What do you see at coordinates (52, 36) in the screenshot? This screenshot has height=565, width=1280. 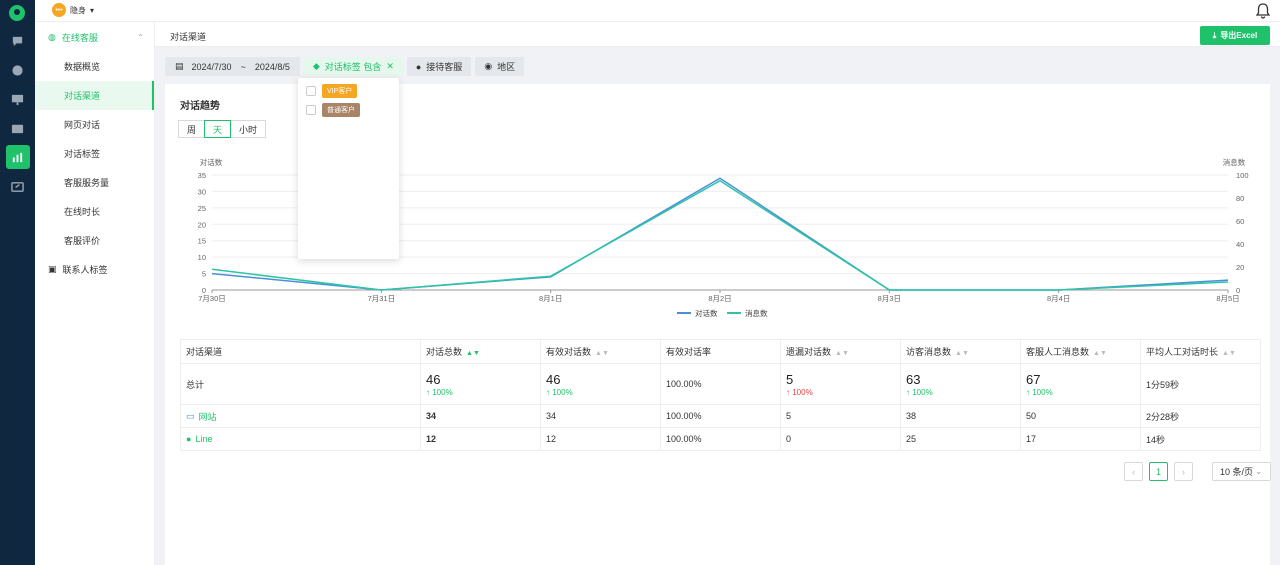 I see `headset-icon: ◍` at bounding box center [52, 36].